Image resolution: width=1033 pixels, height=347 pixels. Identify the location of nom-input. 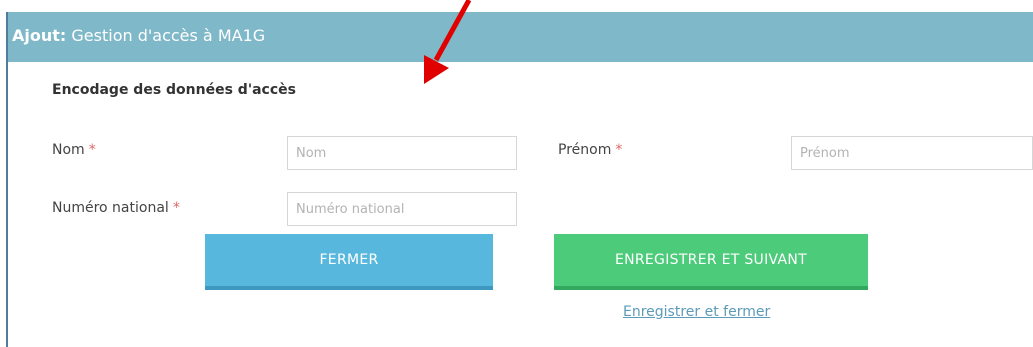
(402, 153).